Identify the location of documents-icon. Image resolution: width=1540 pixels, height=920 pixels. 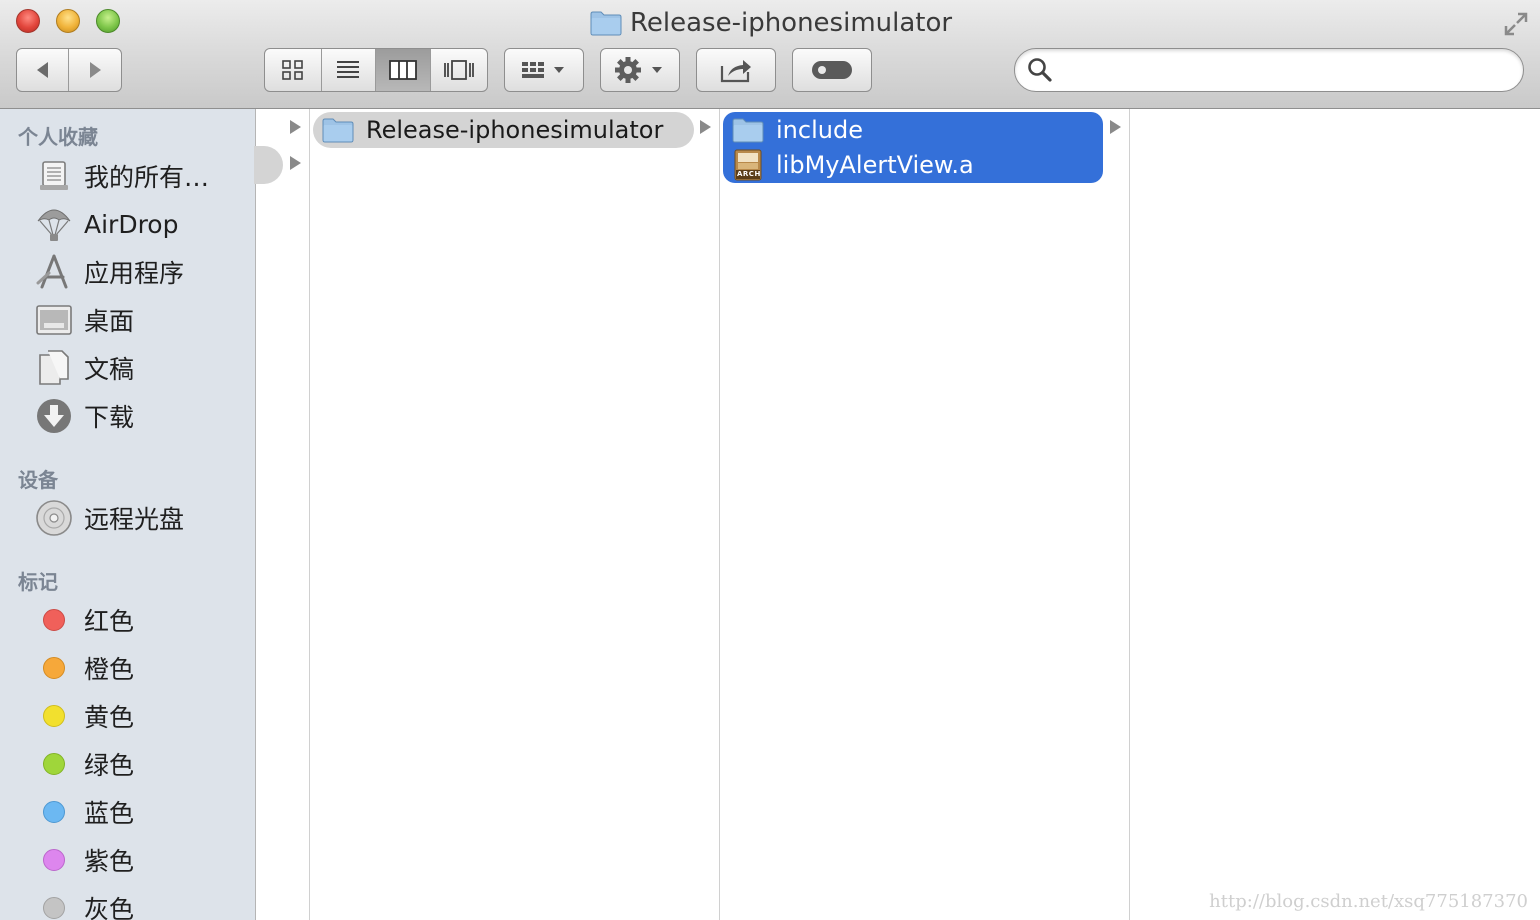
(54, 368).